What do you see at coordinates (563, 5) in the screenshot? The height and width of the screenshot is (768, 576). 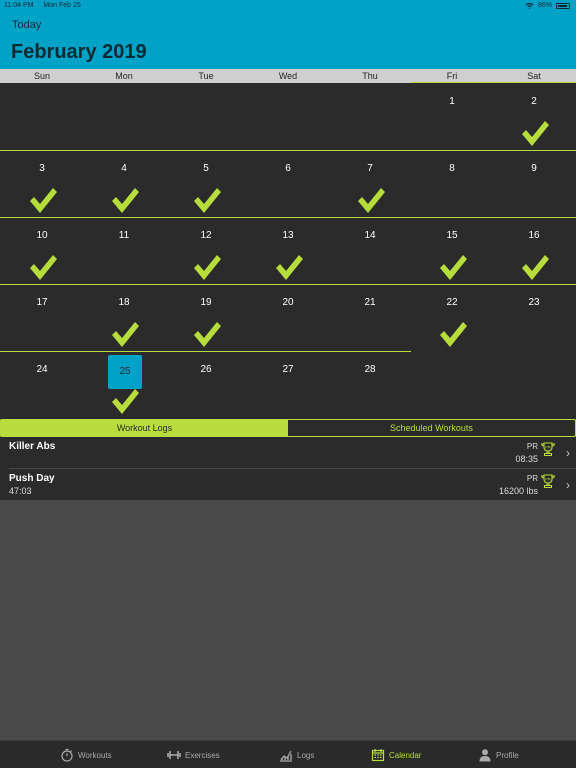 I see `battery-icon` at bounding box center [563, 5].